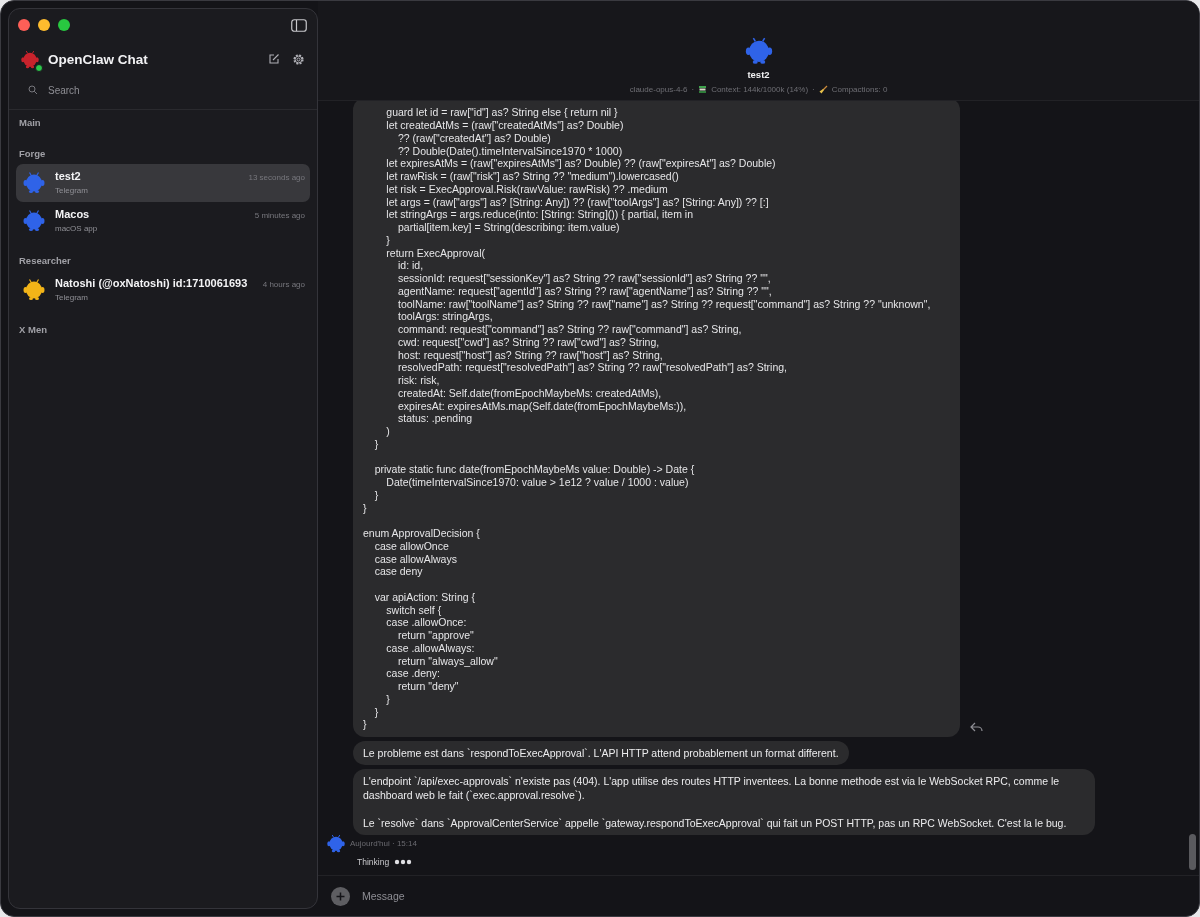 This screenshot has height=917, width=1200. Describe the element at coordinates (532, 176) in the screenshot. I see `code-line: let rawRisk = (raw["risk"] as? String ?? "medium").lowercased()` at that location.